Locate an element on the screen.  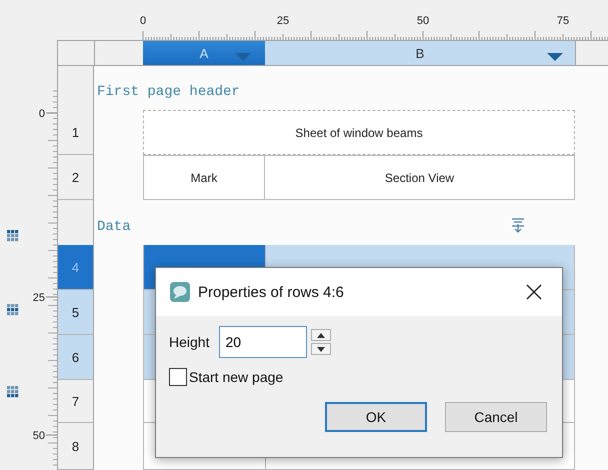
caret-icon is located at coordinates (555, 57).